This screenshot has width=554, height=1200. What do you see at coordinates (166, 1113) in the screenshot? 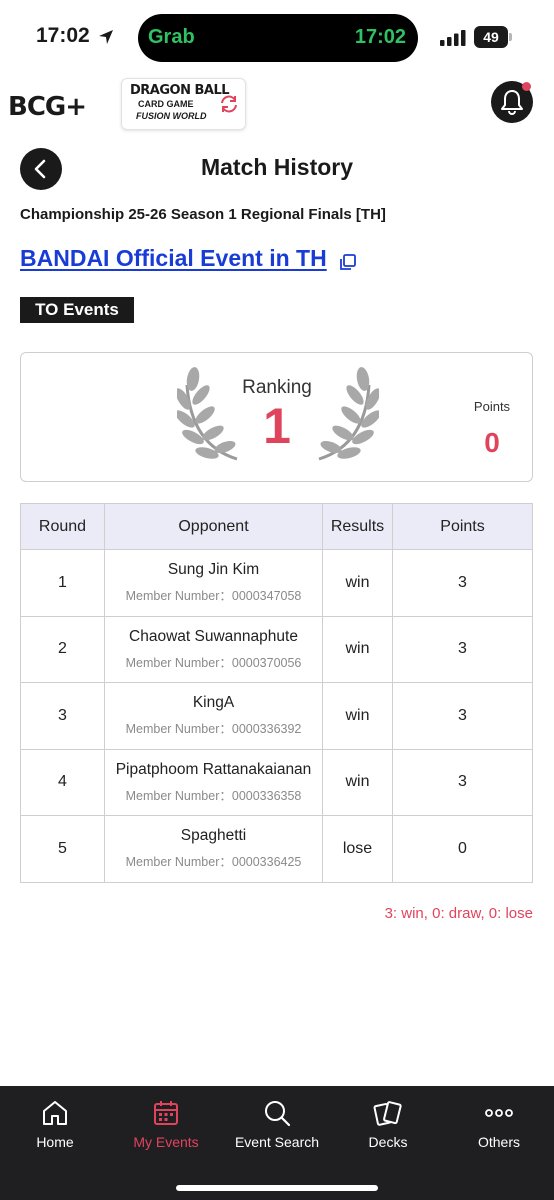
I see `calendar-icon` at bounding box center [166, 1113].